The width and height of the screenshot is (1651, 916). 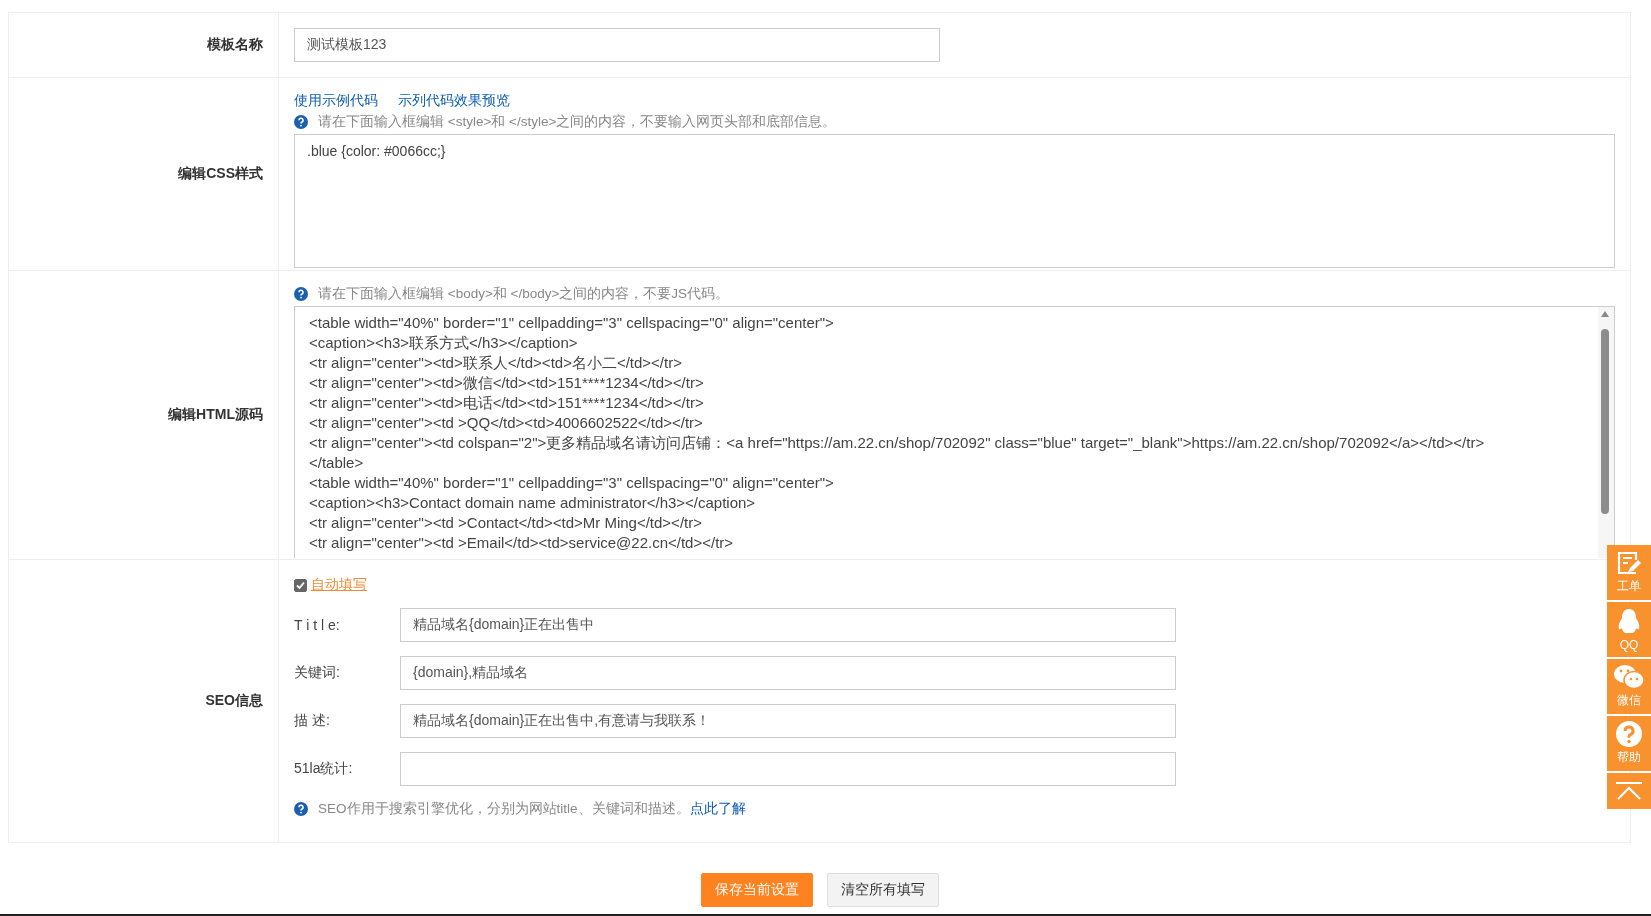 What do you see at coordinates (235, 45) in the screenshot?
I see `field-label: 模板名称` at bounding box center [235, 45].